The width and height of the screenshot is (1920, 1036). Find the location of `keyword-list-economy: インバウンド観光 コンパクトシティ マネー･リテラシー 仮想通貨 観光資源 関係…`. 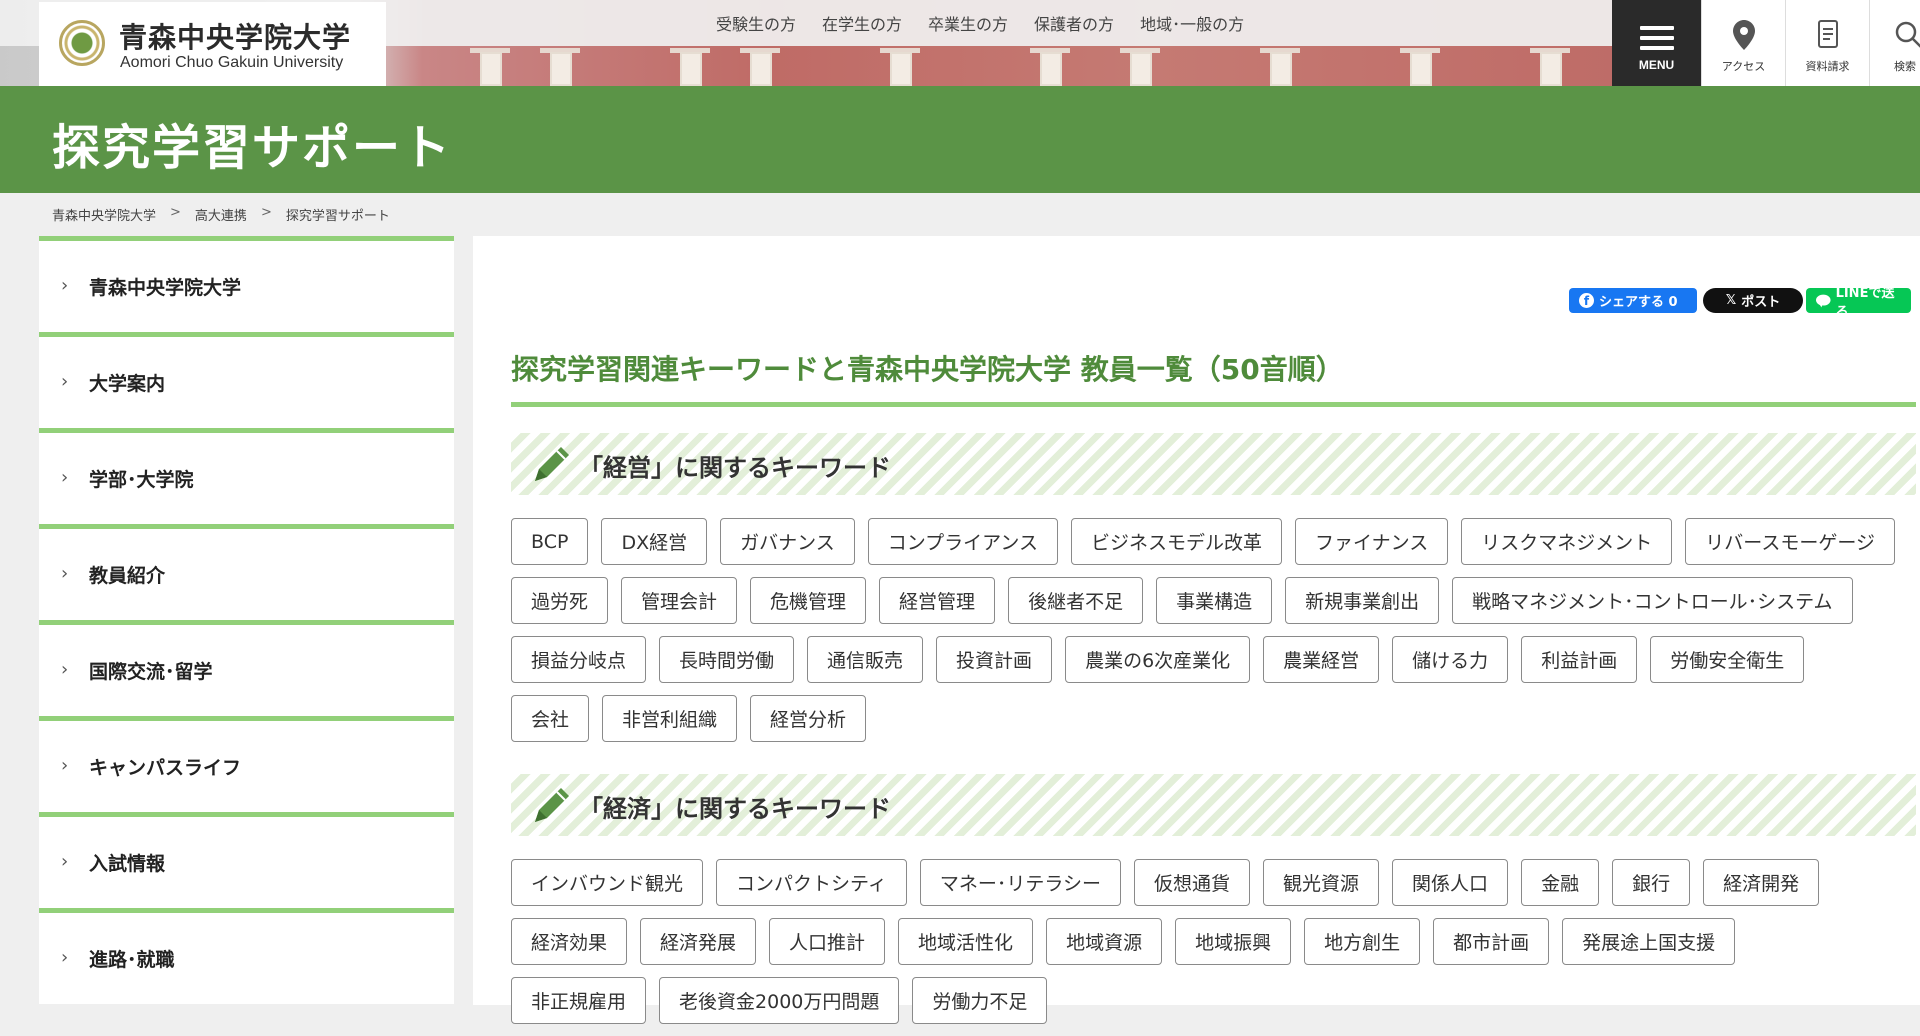

keyword-list-economy: インバウンド観光 コンパクトシティ マネー･リテラシー 仮想通貨 観光資源 関係… is located at coordinates (1213, 947).